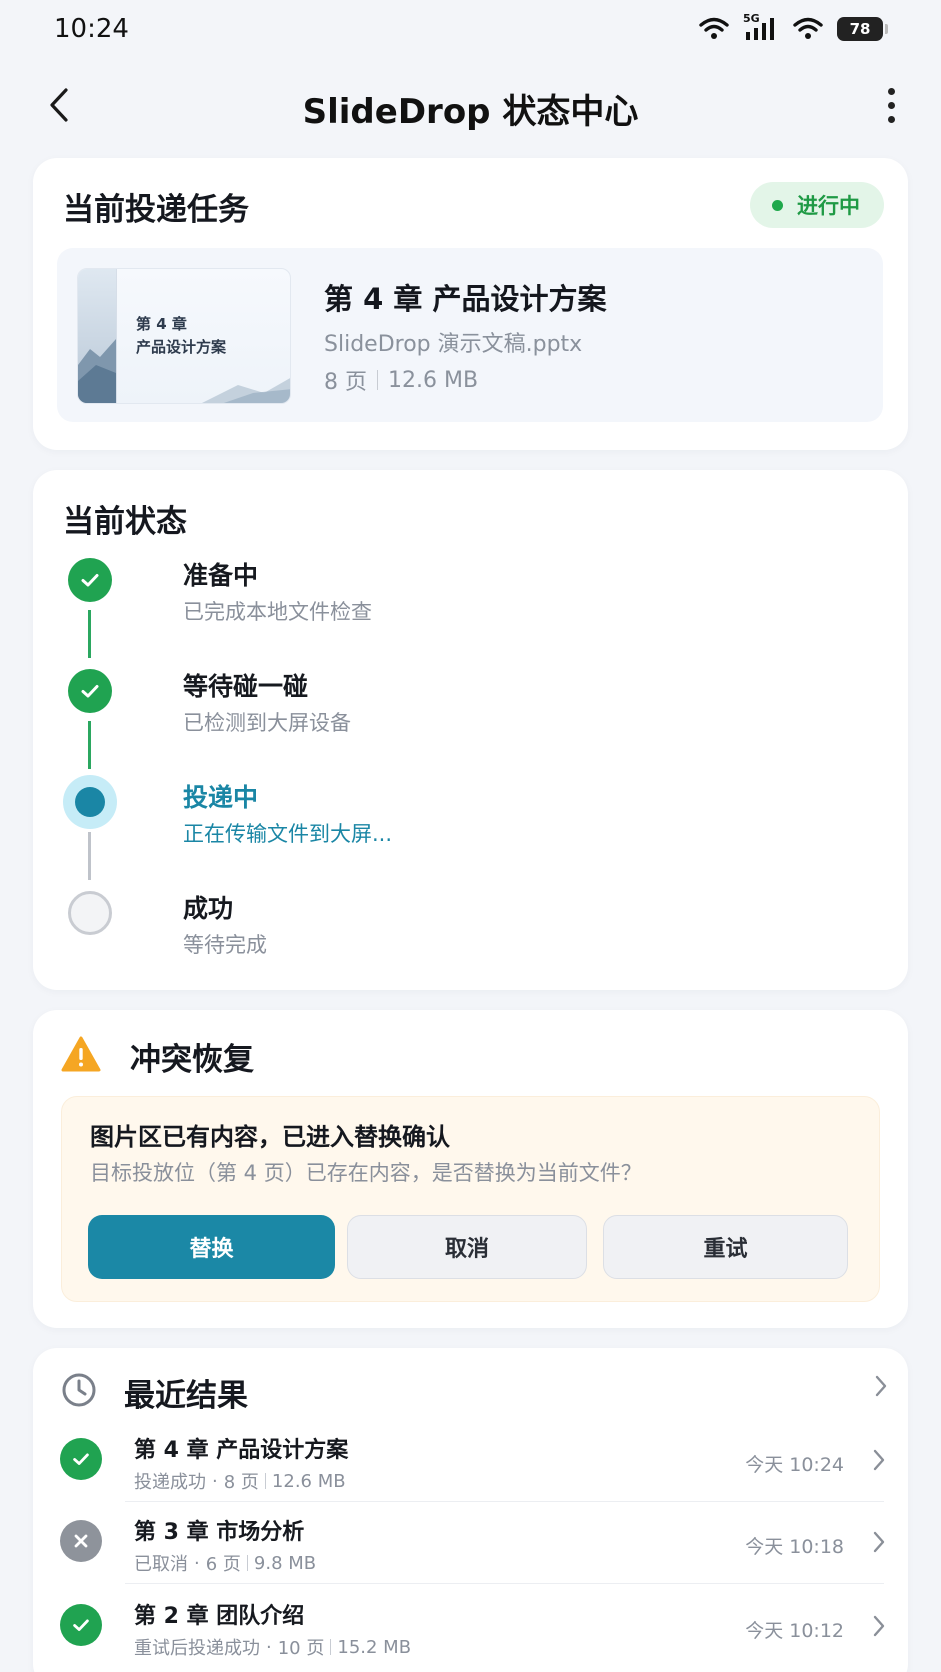 The image size is (941, 1672). I want to click on step-desc: 已检测到大屏设备, so click(267, 723).